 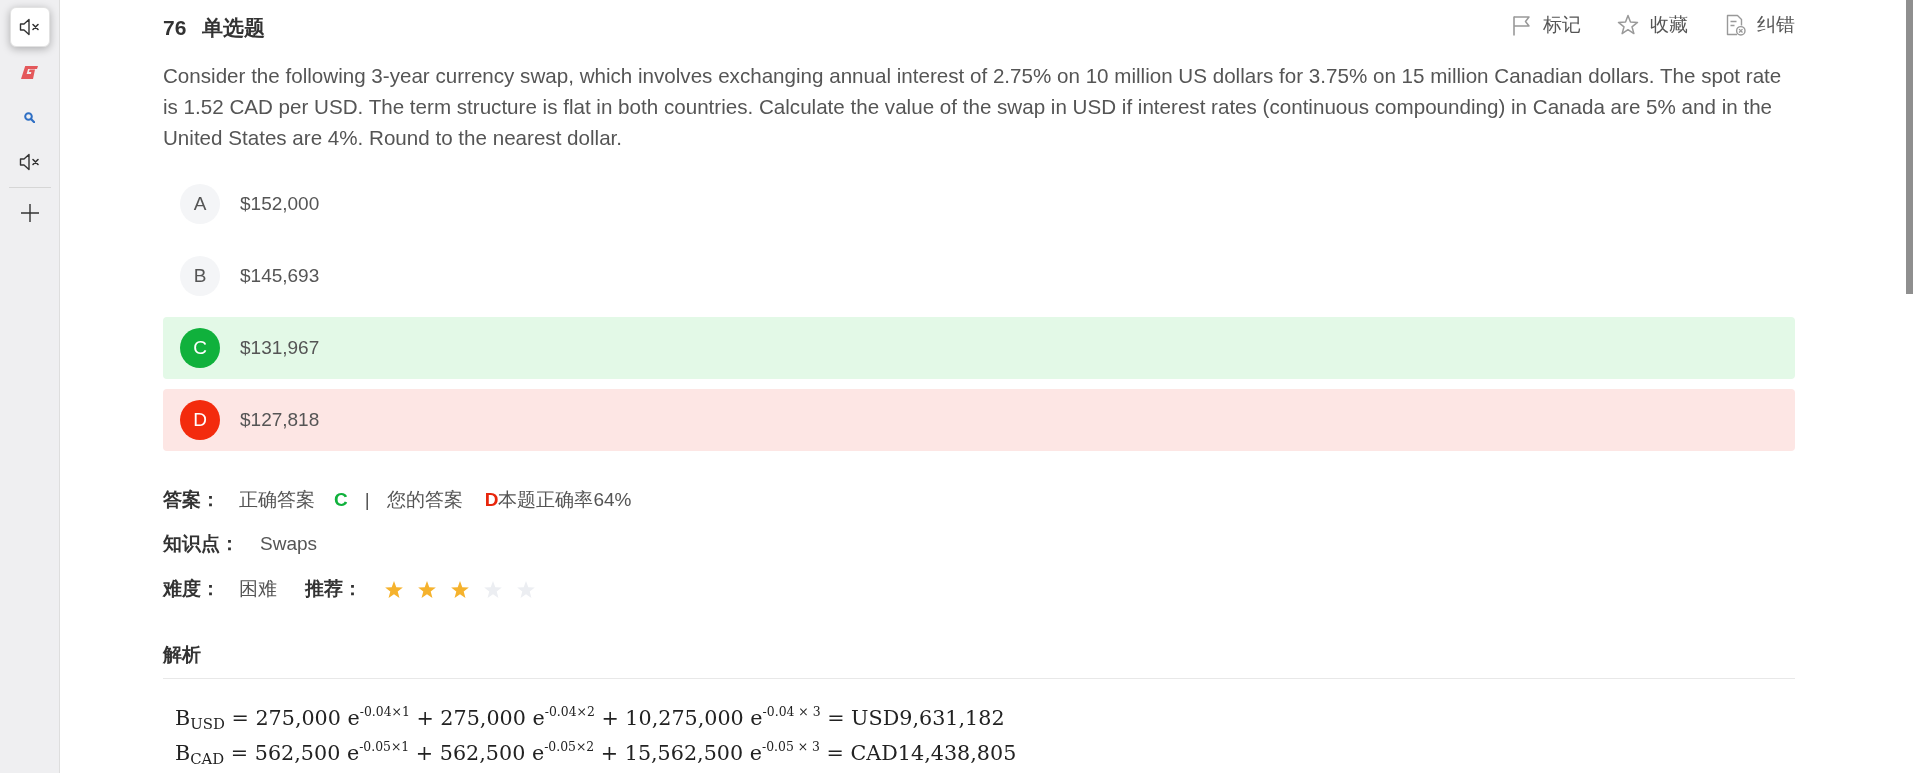 What do you see at coordinates (29, 117) in the screenshot?
I see `search-icon` at bounding box center [29, 117].